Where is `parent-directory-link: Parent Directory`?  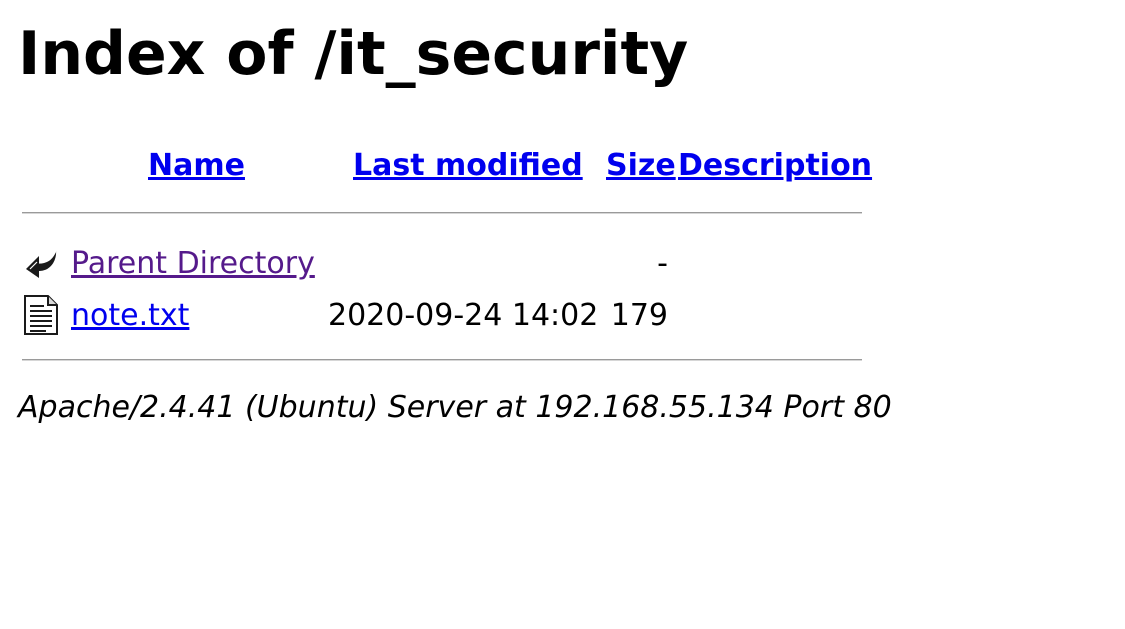
parent-directory-link: Parent Directory is located at coordinates (193, 264).